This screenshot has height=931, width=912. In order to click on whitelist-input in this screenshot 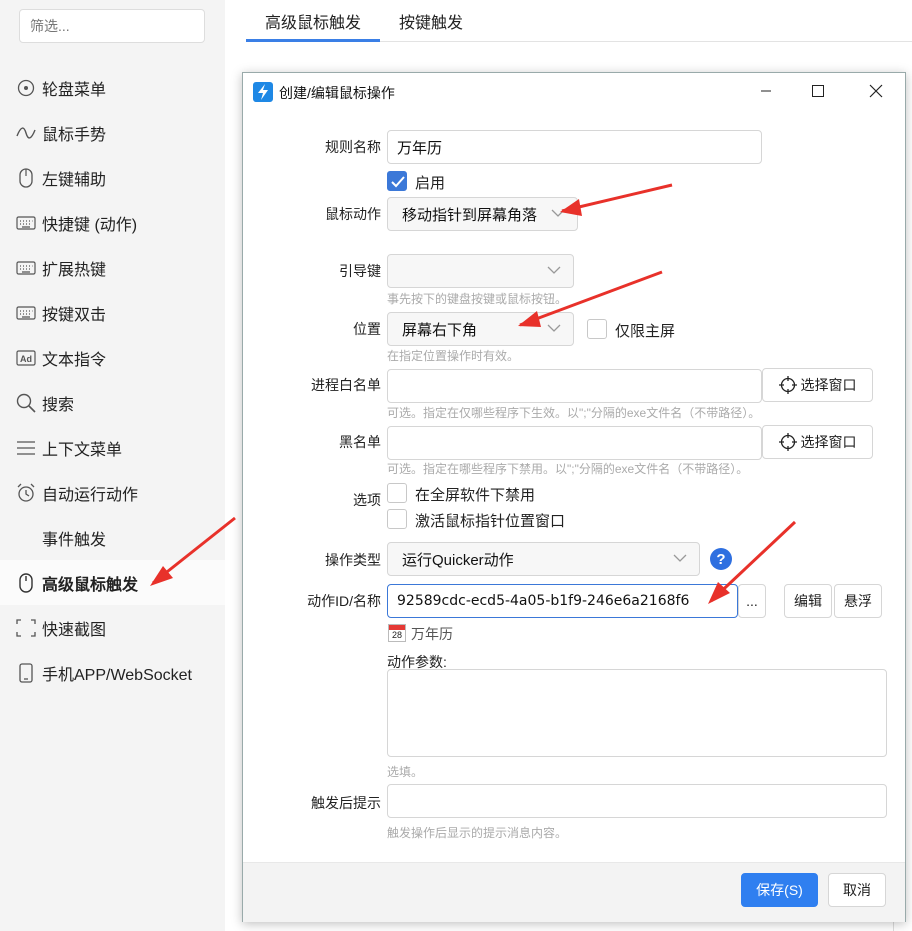, I will do `click(574, 386)`.